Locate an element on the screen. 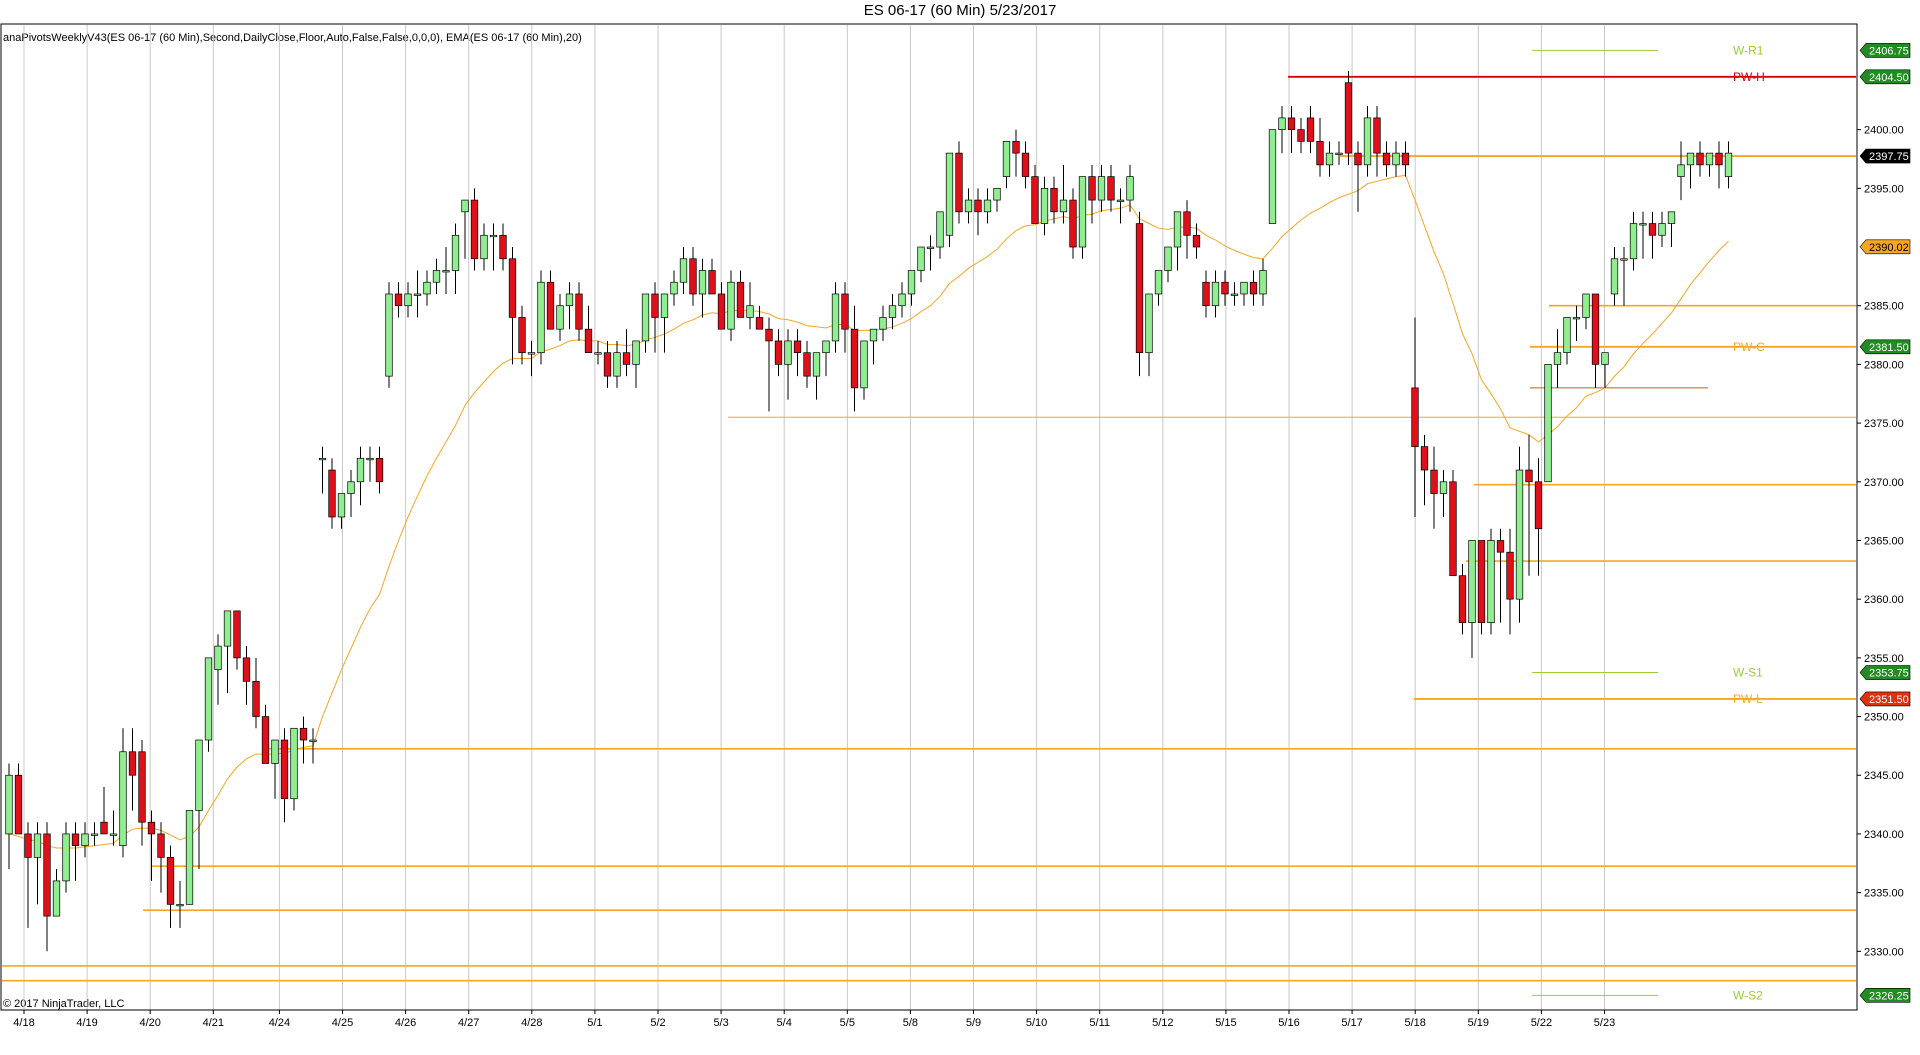  y-tick-label: 2385.00 is located at coordinates (1884, 307).